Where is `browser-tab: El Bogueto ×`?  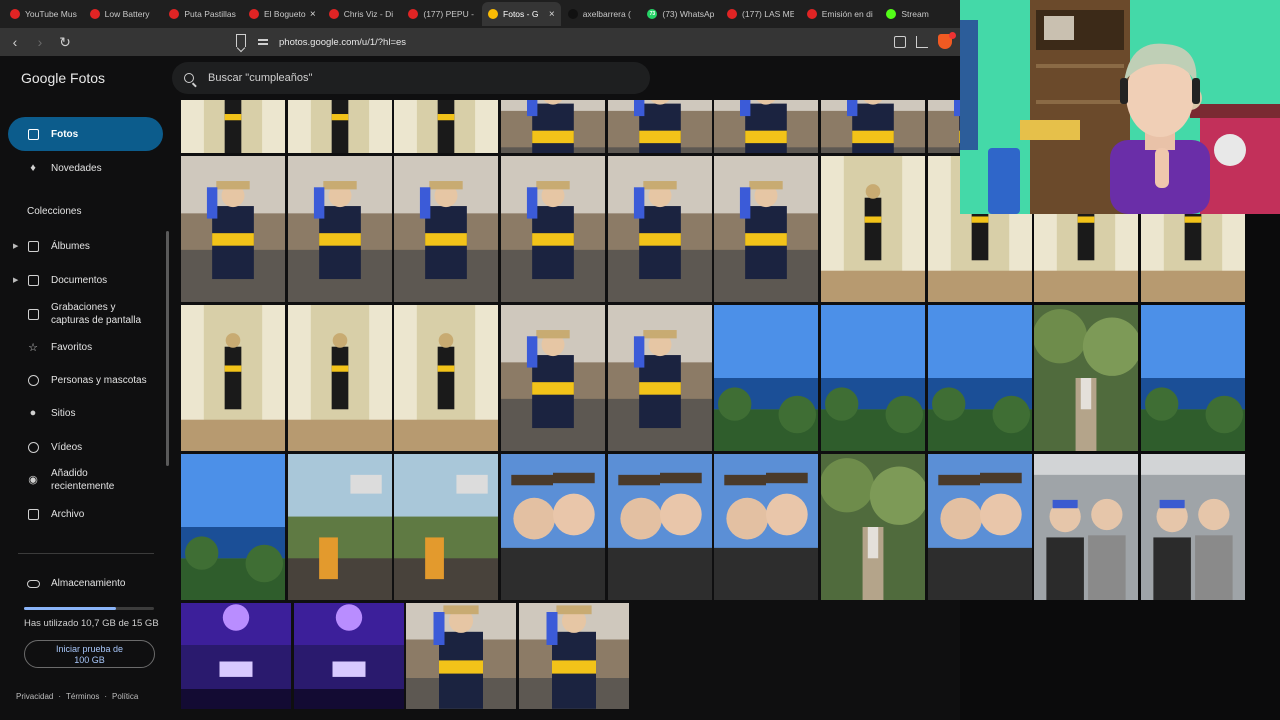
browser-tab: El Bogueto × is located at coordinates (282, 14).